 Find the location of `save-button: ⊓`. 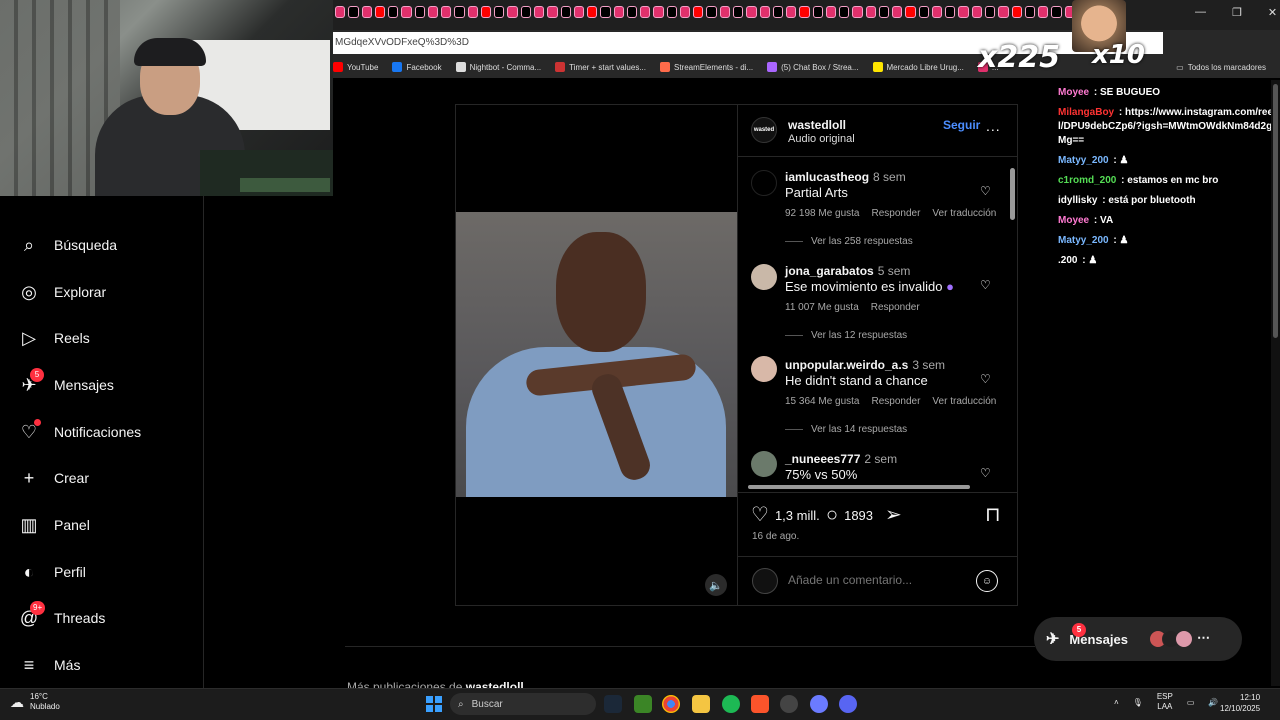

save-button: ⊓ is located at coordinates (993, 515).